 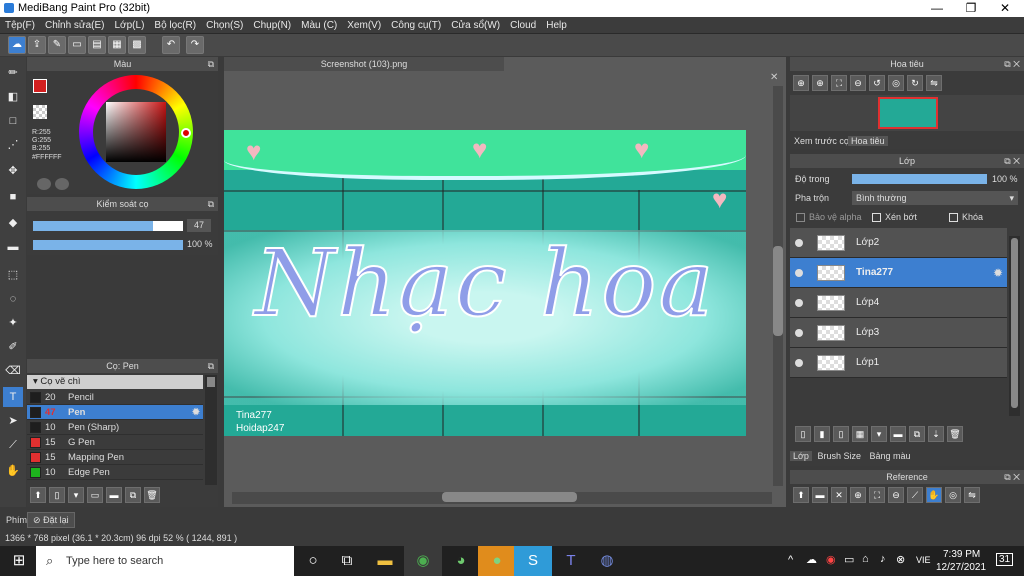 I want to click on grid-icon: ▦, so click(x=117, y=45).